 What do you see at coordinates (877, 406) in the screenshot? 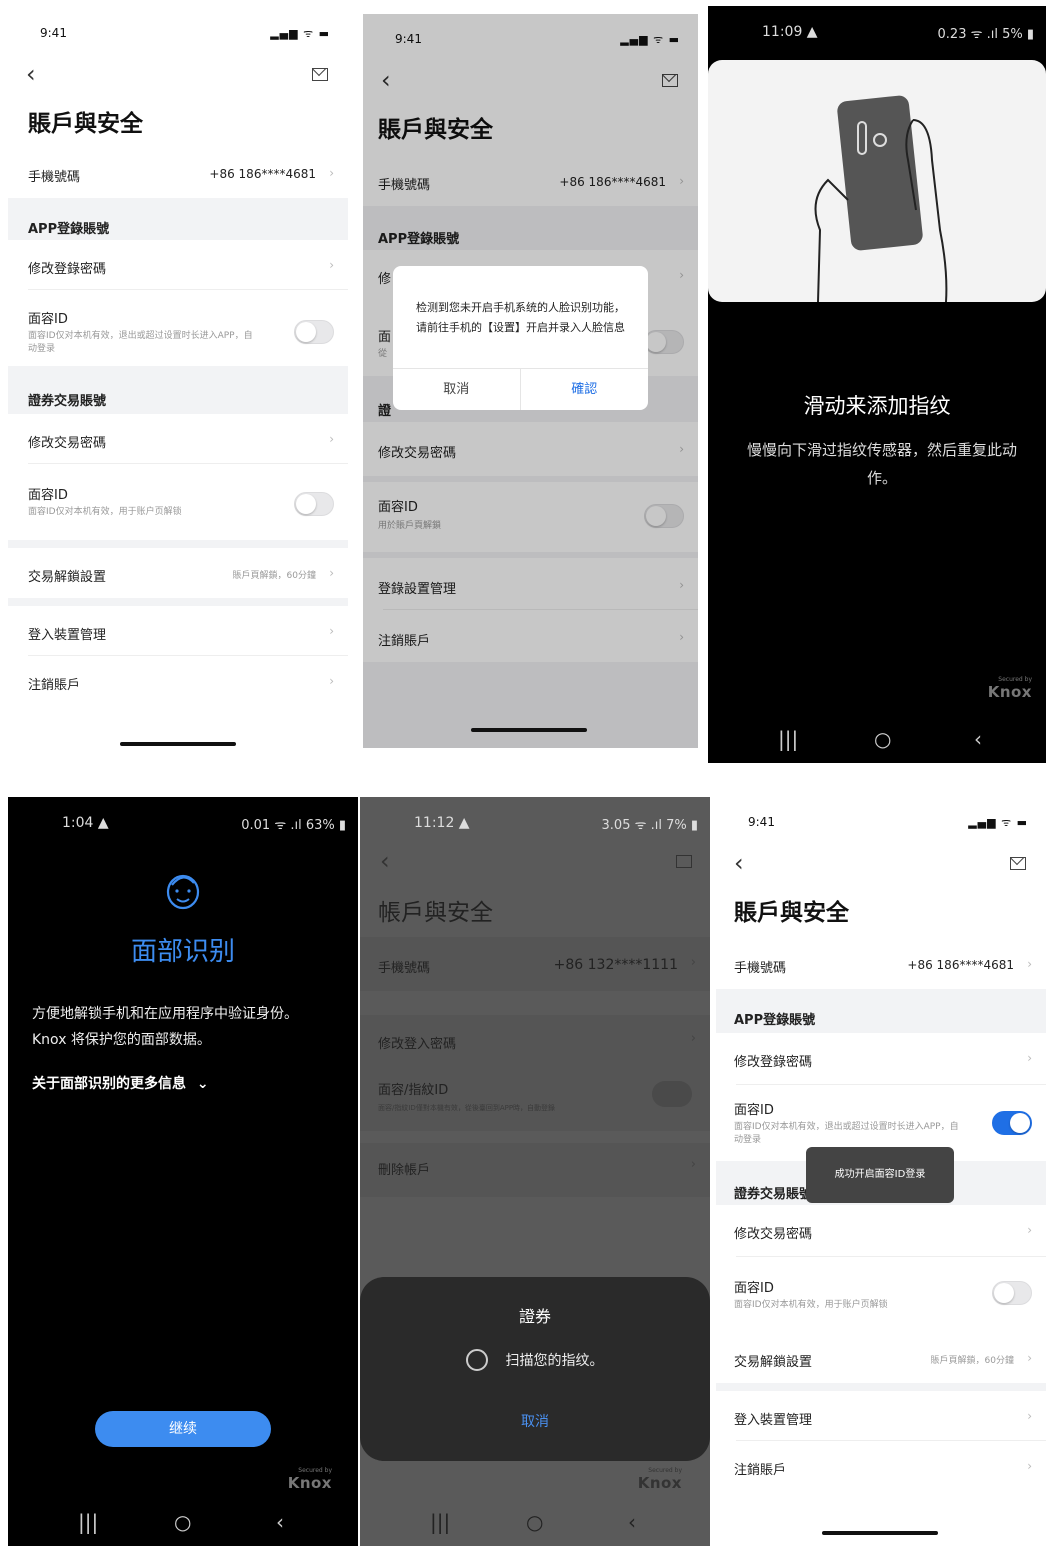
I see `enroll-heading: 滑动来添加指纹` at bounding box center [877, 406].